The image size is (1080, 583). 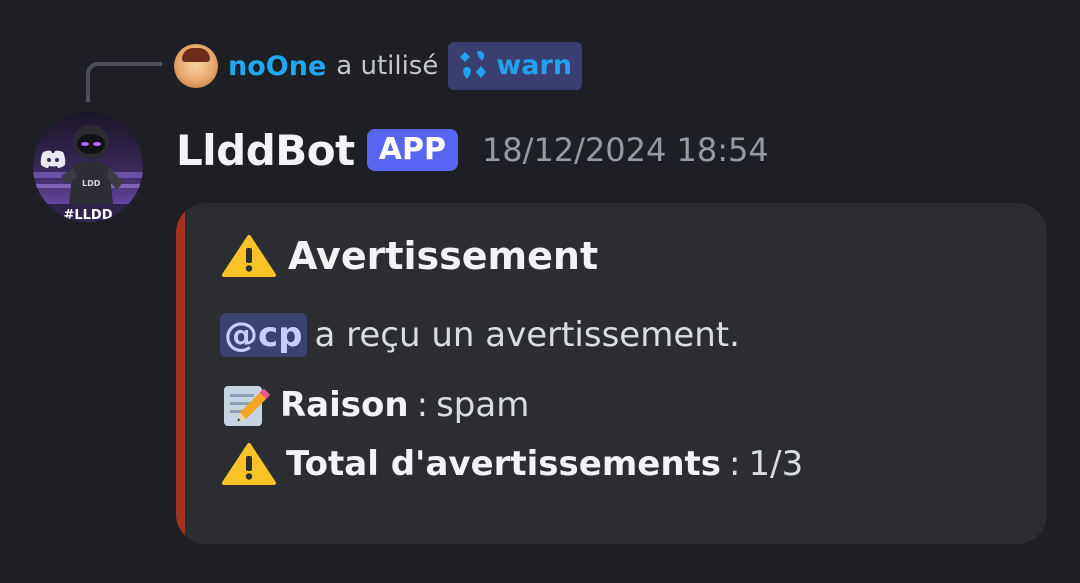 I want to click on embed-line-reason: Raison : spam, so click(x=374, y=405).